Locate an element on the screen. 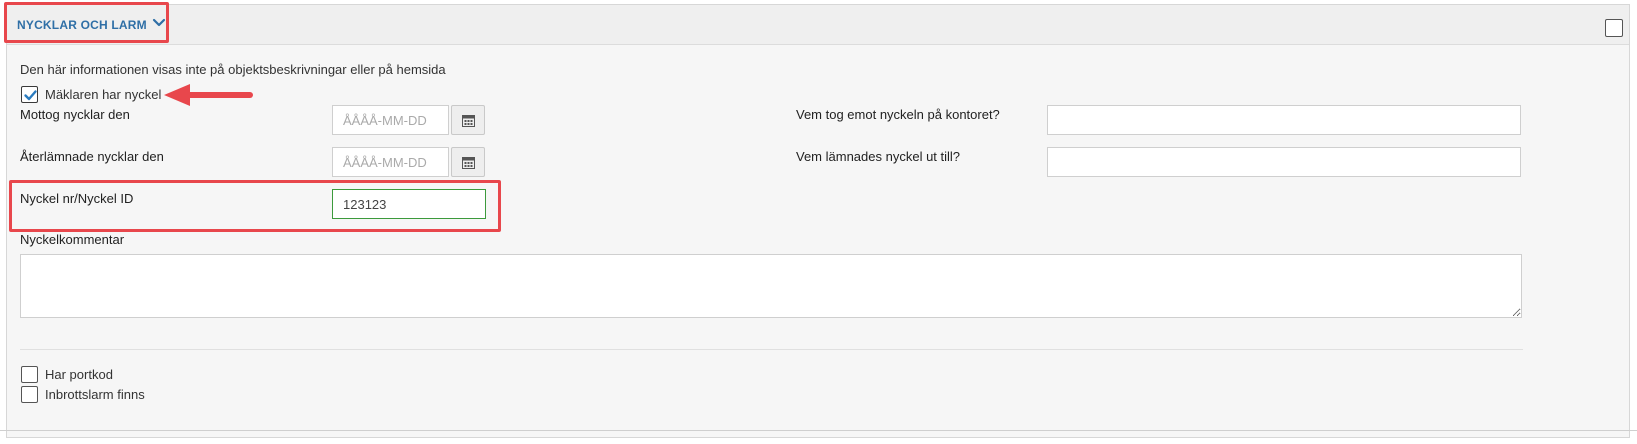  key-comment-label: Nyckelkommentar is located at coordinates (72, 239).